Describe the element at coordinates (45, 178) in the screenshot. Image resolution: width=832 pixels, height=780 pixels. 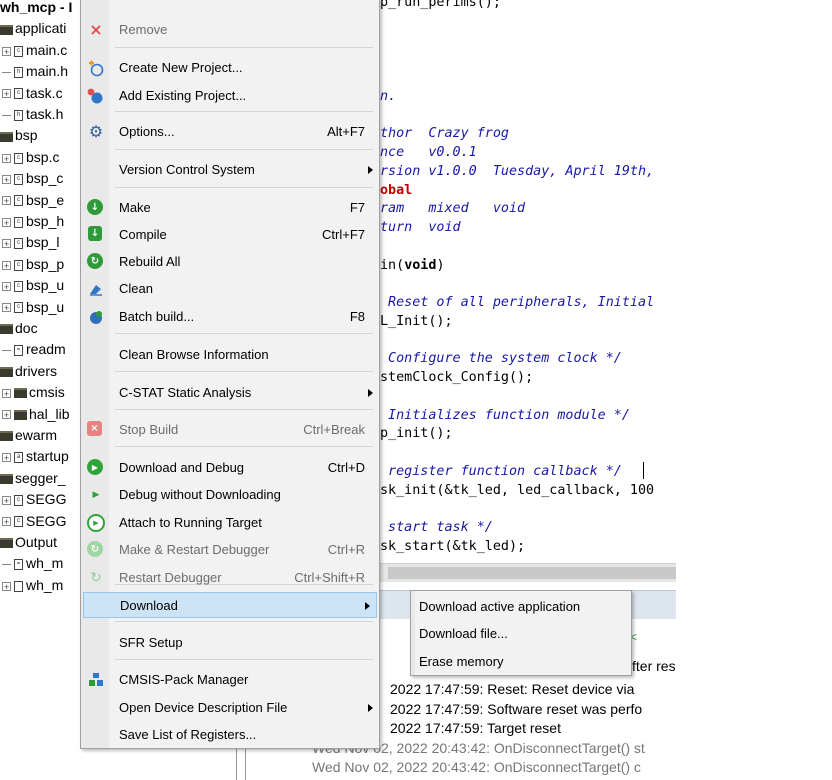
I see `tree-item-label: bsp_c` at that location.